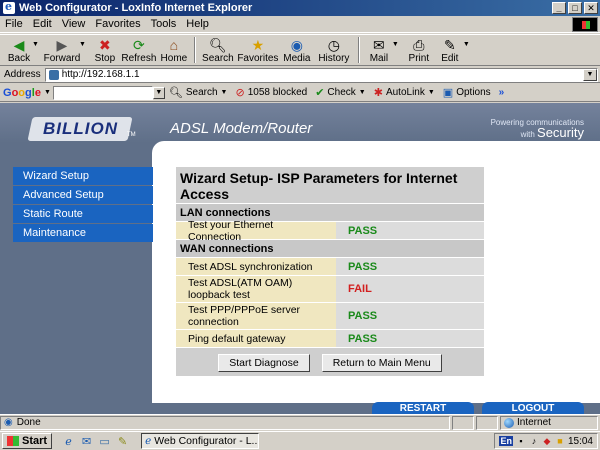  What do you see at coordinates (591, 8) in the screenshot?
I see `close-button: ✕` at bounding box center [591, 8].